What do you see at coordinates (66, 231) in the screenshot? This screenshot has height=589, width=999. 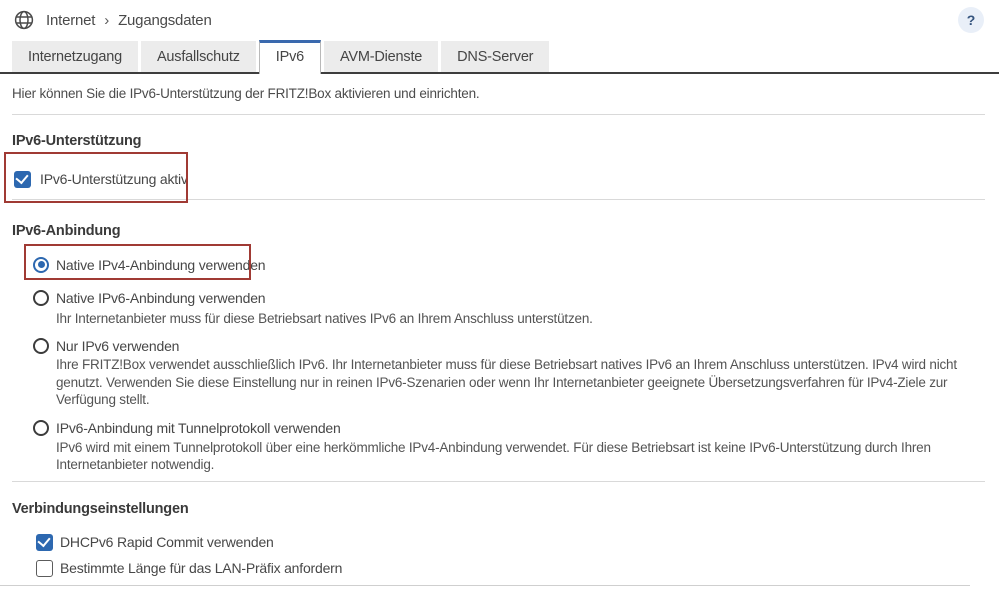 I see `section-title-ipv6-connection: IPv6-Anbindung` at bounding box center [66, 231].